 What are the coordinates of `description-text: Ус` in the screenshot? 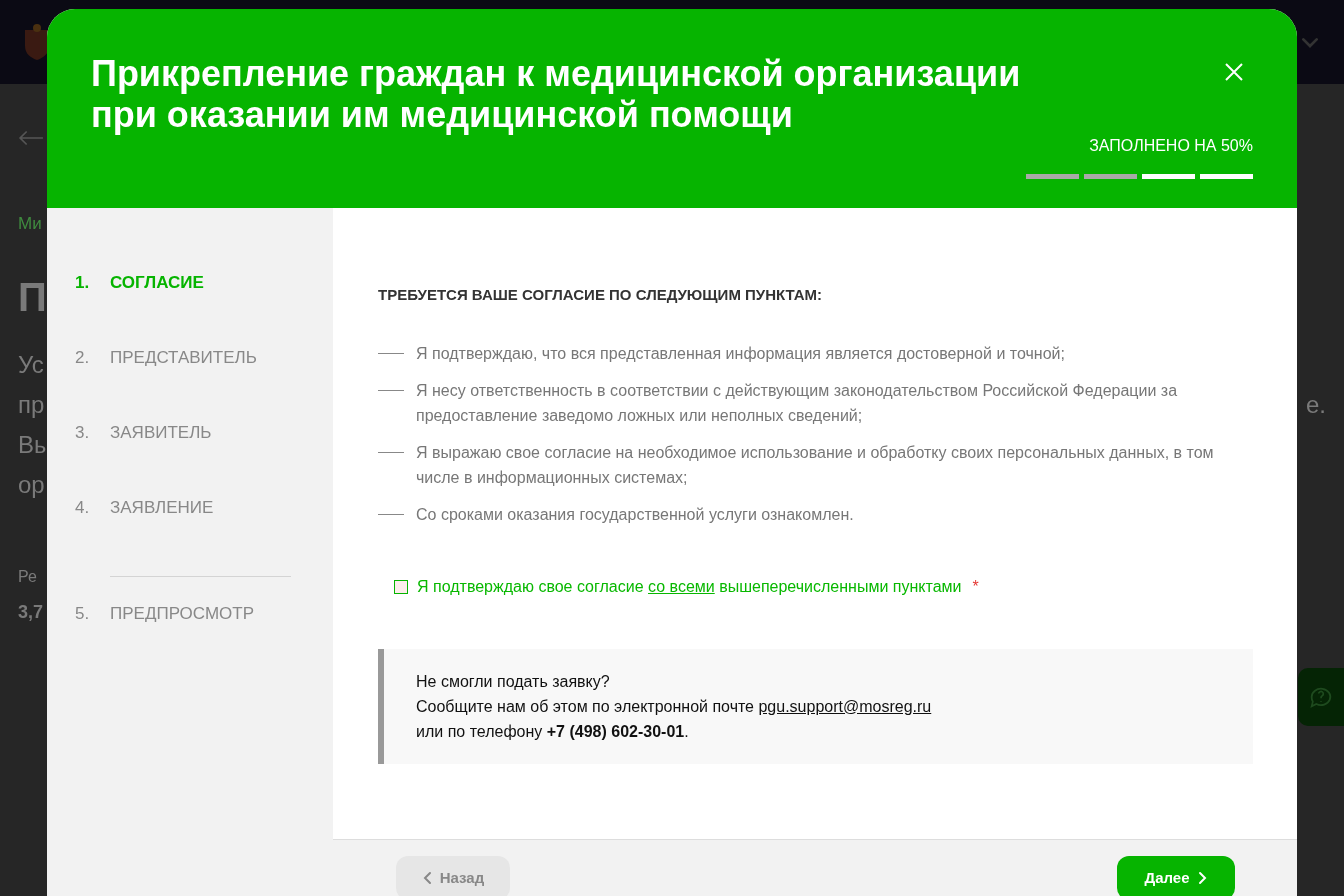 It's located at (31, 364).